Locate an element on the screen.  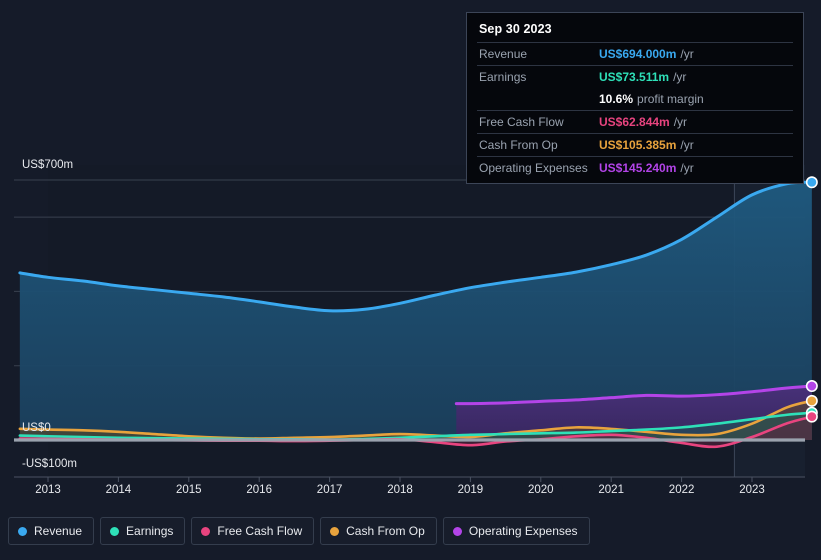
x-axis-line is located at coordinates (409, 479).